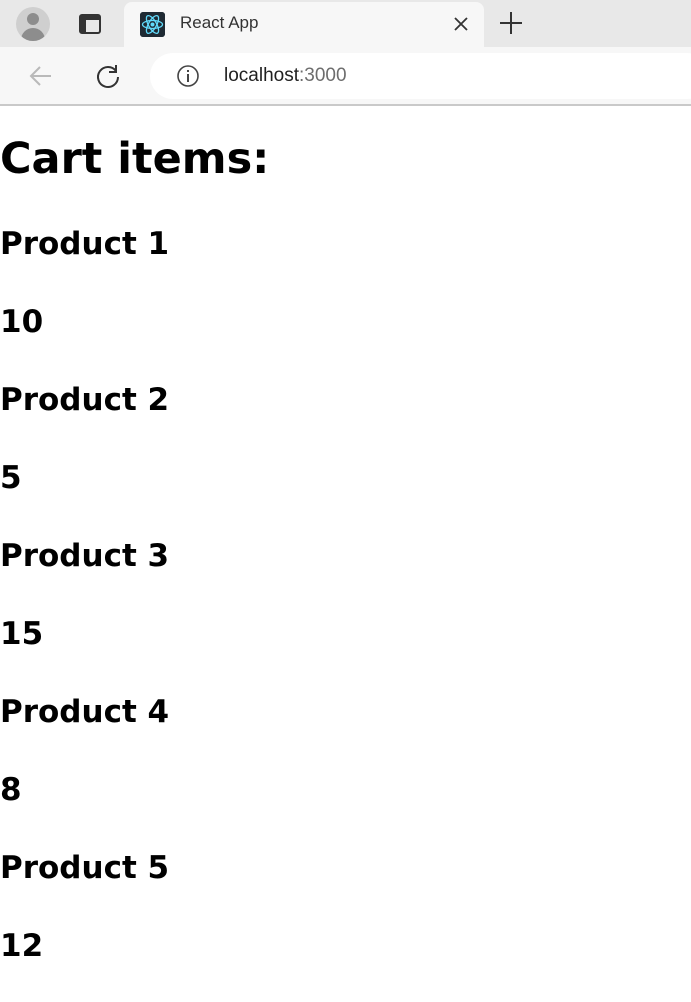 The height and width of the screenshot is (1002, 691). I want to click on reload-icon, so click(108, 76).